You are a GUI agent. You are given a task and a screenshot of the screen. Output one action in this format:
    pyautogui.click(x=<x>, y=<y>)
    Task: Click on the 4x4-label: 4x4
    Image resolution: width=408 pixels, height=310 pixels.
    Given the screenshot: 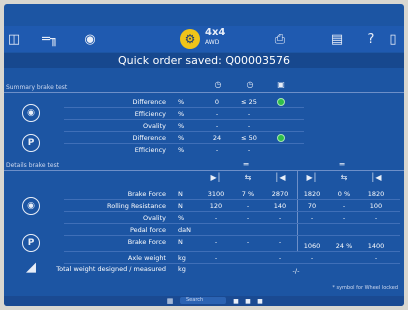 What is the action you would take?
    pyautogui.click(x=215, y=32)
    